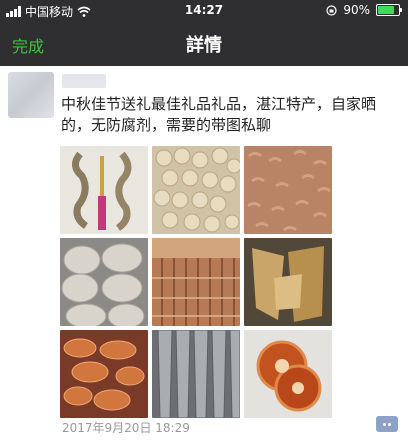 The height and width of the screenshot is (441, 408). What do you see at coordinates (204, 45) in the screenshot?
I see `page-title: 詳情` at bounding box center [204, 45].